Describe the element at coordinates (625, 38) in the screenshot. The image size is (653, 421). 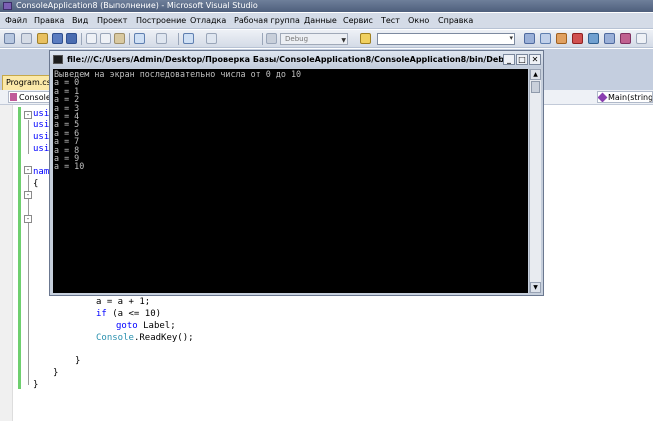
I see `extension-icon` at that location.